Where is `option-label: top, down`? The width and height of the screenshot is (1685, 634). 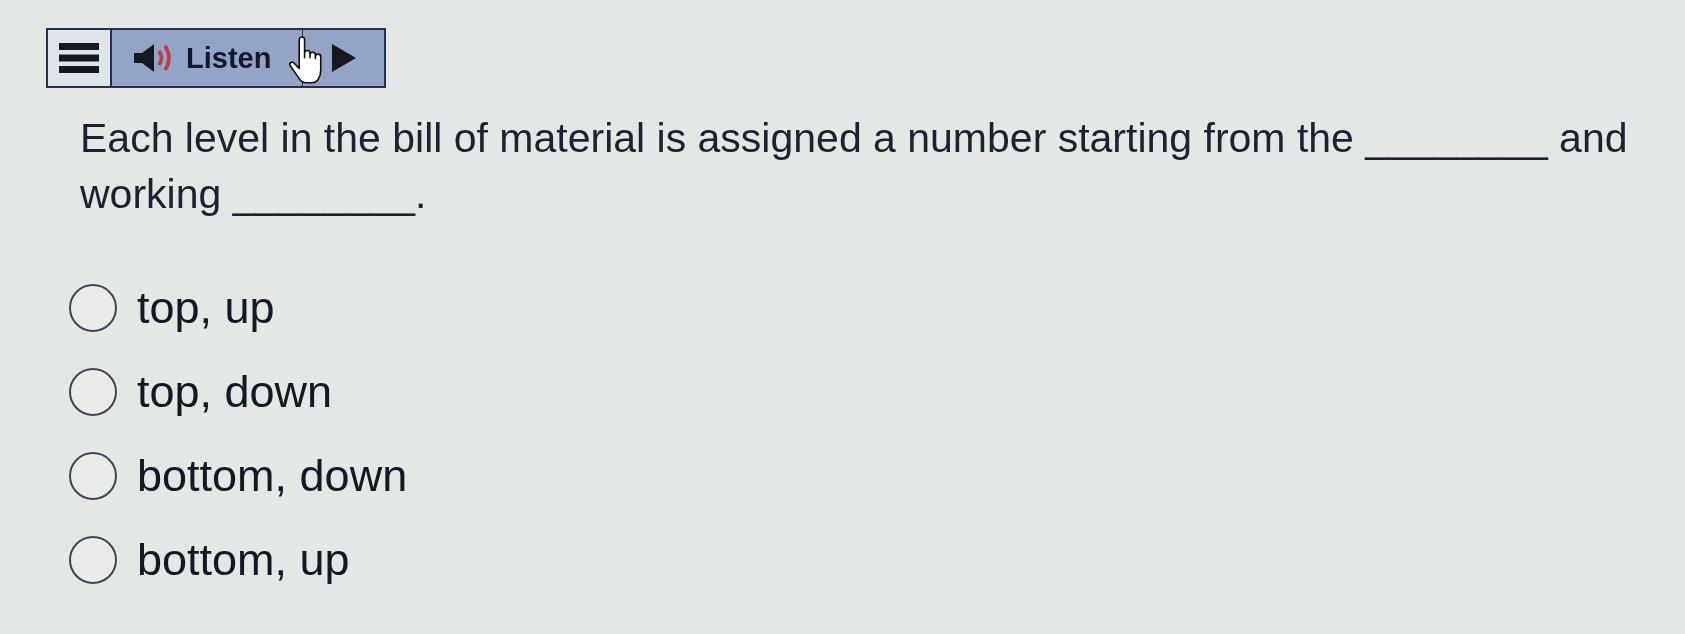 option-label: top, down is located at coordinates (235, 392).